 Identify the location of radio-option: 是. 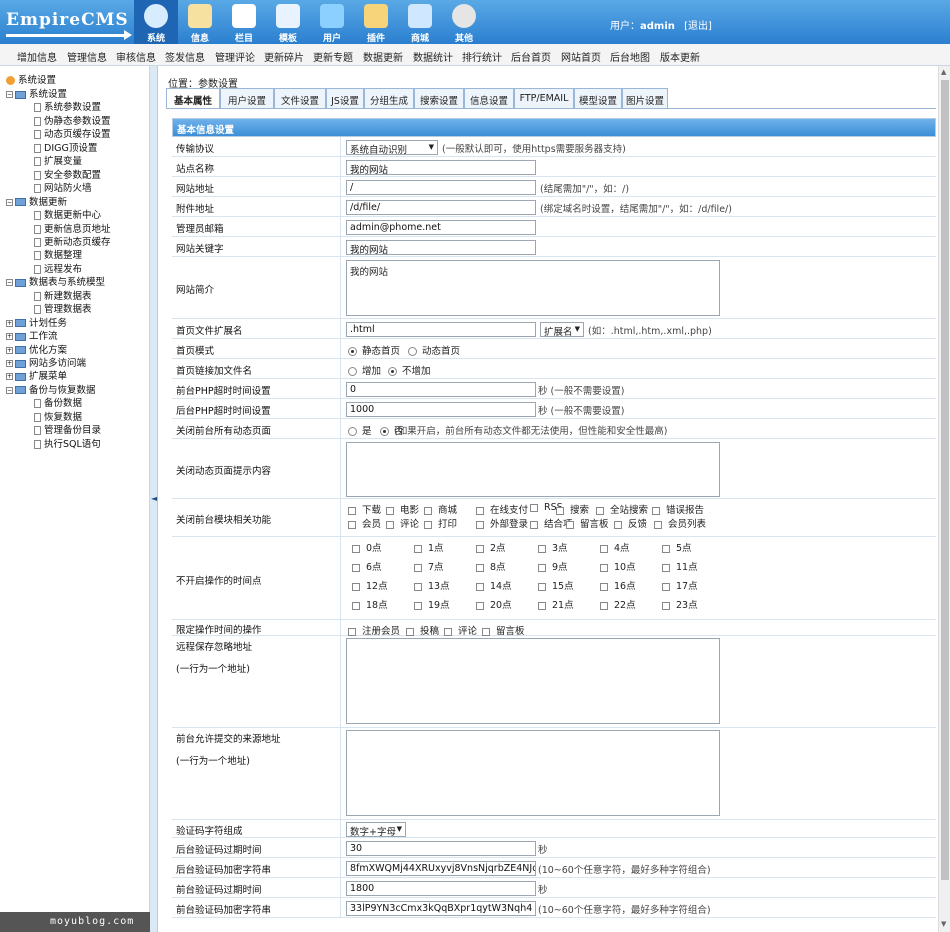
(360, 430).